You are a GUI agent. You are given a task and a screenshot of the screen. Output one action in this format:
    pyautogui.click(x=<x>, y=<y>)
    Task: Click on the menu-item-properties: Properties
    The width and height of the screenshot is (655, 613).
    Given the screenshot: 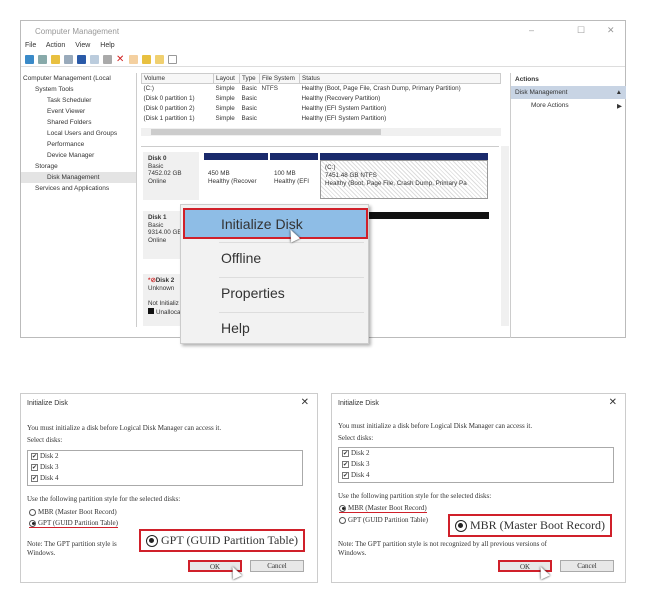 What is the action you would take?
    pyautogui.click(x=253, y=293)
    